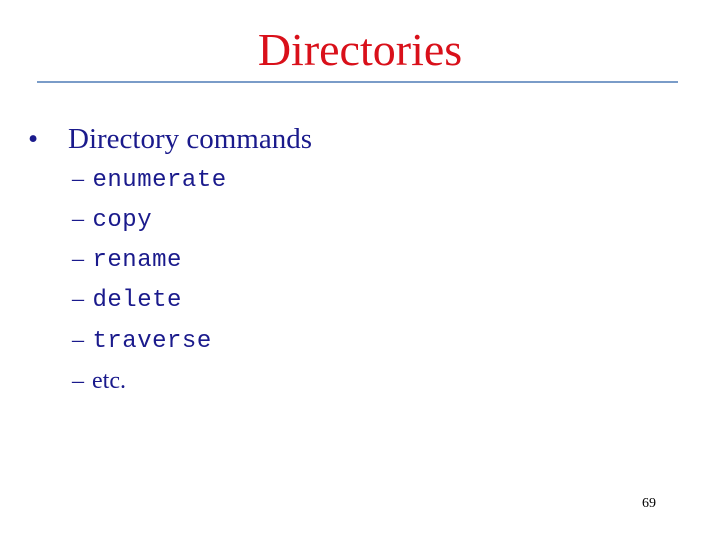 The image size is (720, 540). Describe the element at coordinates (360, 49) in the screenshot. I see `slide-title: Directories` at that location.